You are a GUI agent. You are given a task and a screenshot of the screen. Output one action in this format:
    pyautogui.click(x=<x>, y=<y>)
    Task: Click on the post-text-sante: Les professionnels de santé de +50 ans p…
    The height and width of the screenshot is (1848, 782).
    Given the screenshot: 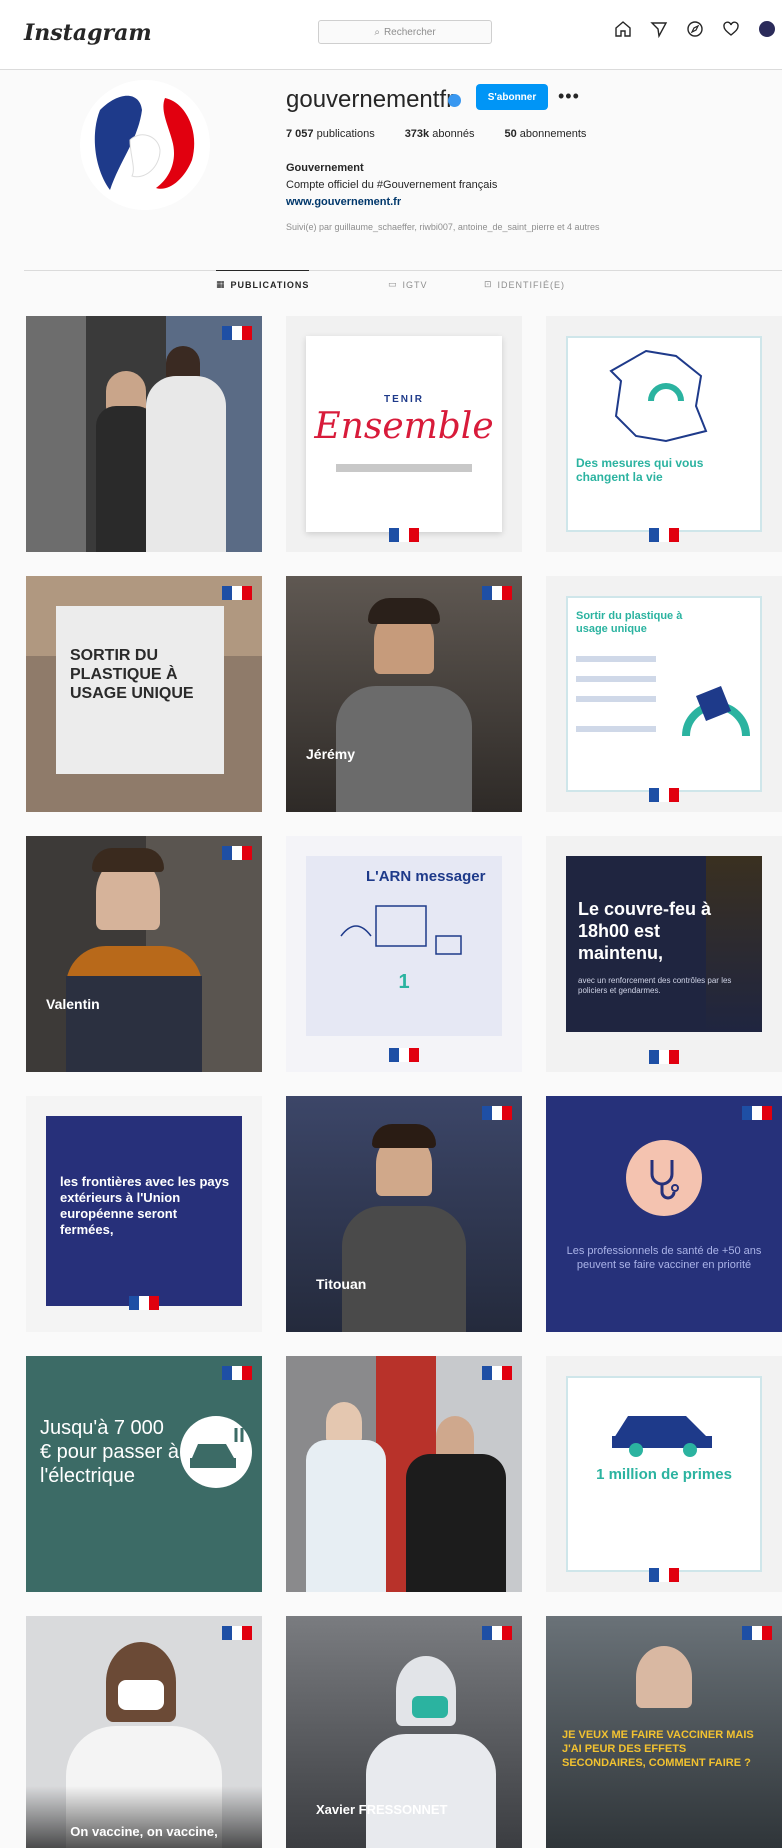 What is the action you would take?
    pyautogui.click(x=664, y=1258)
    